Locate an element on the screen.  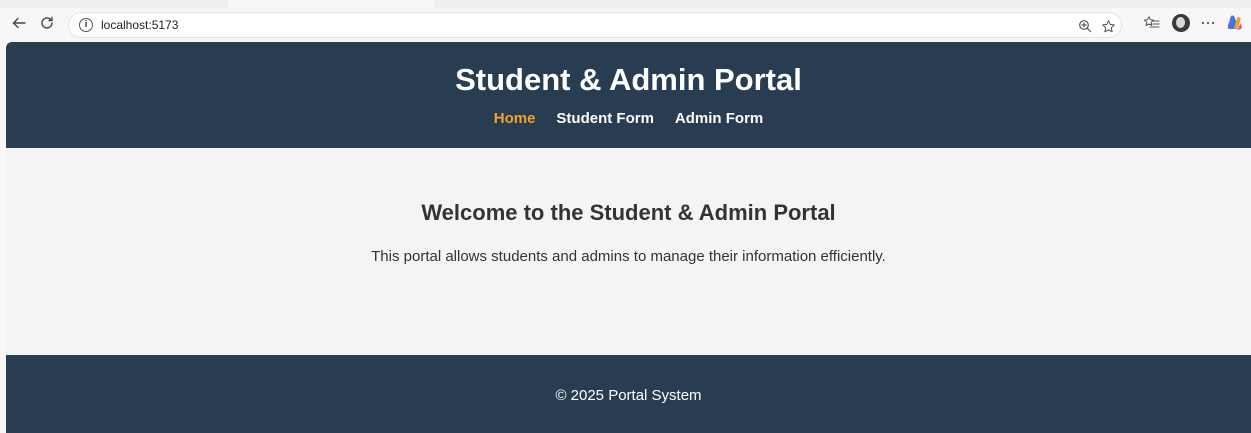
nav-link-student-form: Student Form is located at coordinates (605, 118).